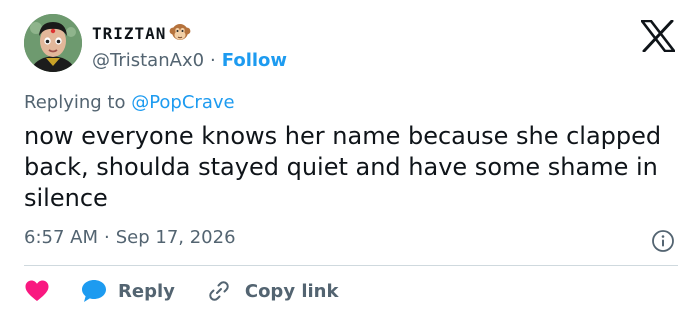 This screenshot has width=700, height=318. What do you see at coordinates (129, 33) in the screenshot?
I see `author-display-name: TRIZTAN` at bounding box center [129, 33].